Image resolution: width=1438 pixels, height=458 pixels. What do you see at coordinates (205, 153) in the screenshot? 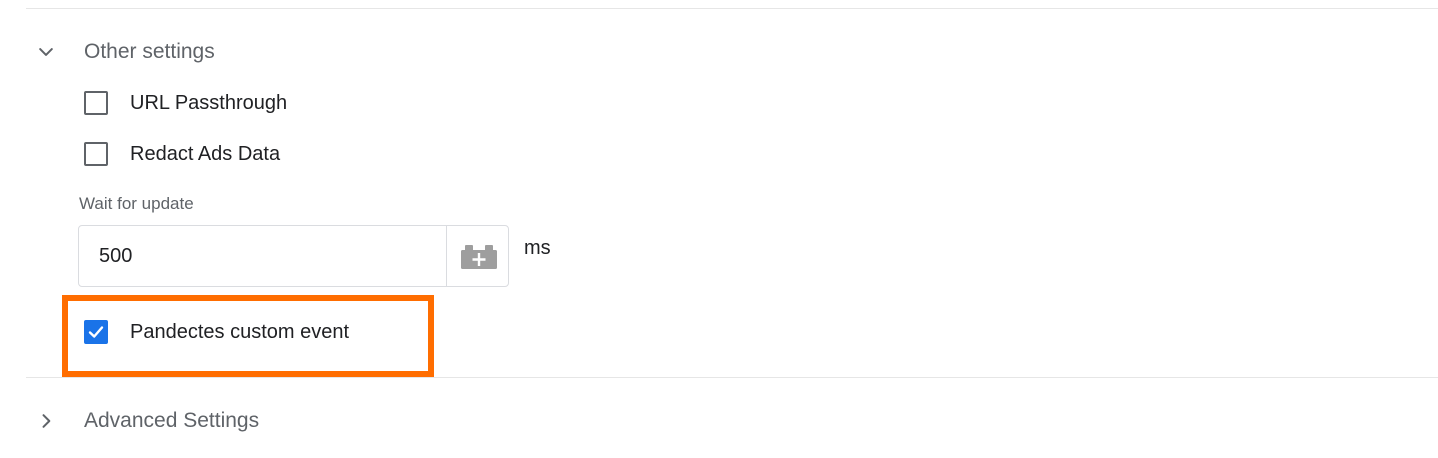
I see `redact-ads-data-label: Redact Ads Data` at bounding box center [205, 153].